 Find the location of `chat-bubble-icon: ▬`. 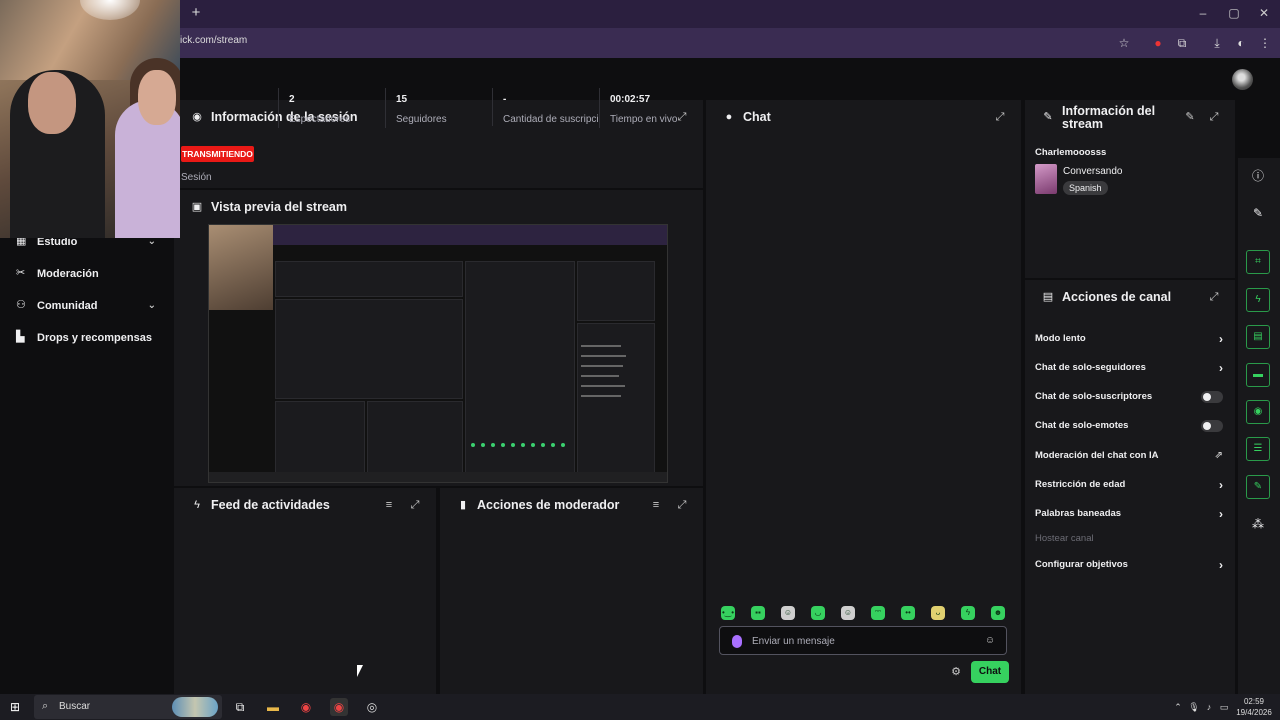

chat-bubble-icon: ▬ is located at coordinates (1258, 375).